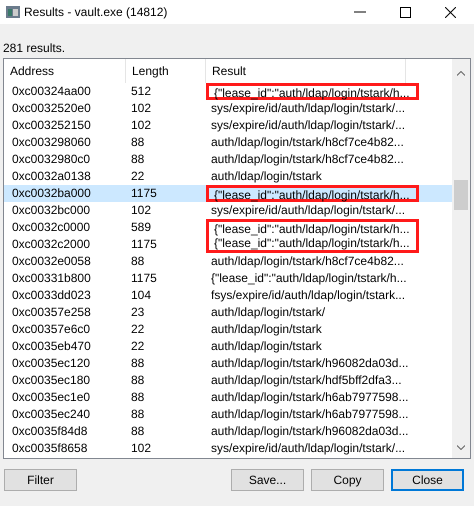  Describe the element at coordinates (51, 108) in the screenshot. I see `table-cell-text: 0xc0032520e0` at that location.